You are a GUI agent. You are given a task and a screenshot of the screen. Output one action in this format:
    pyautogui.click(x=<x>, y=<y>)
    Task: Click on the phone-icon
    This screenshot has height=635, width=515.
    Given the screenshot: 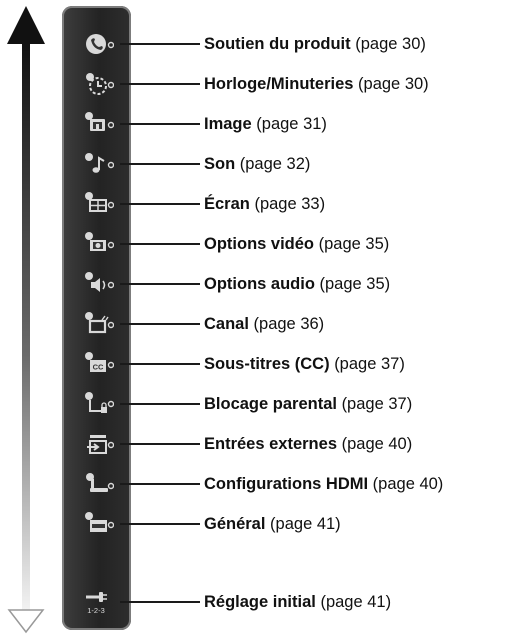 What is the action you would take?
    pyautogui.click(x=100, y=44)
    